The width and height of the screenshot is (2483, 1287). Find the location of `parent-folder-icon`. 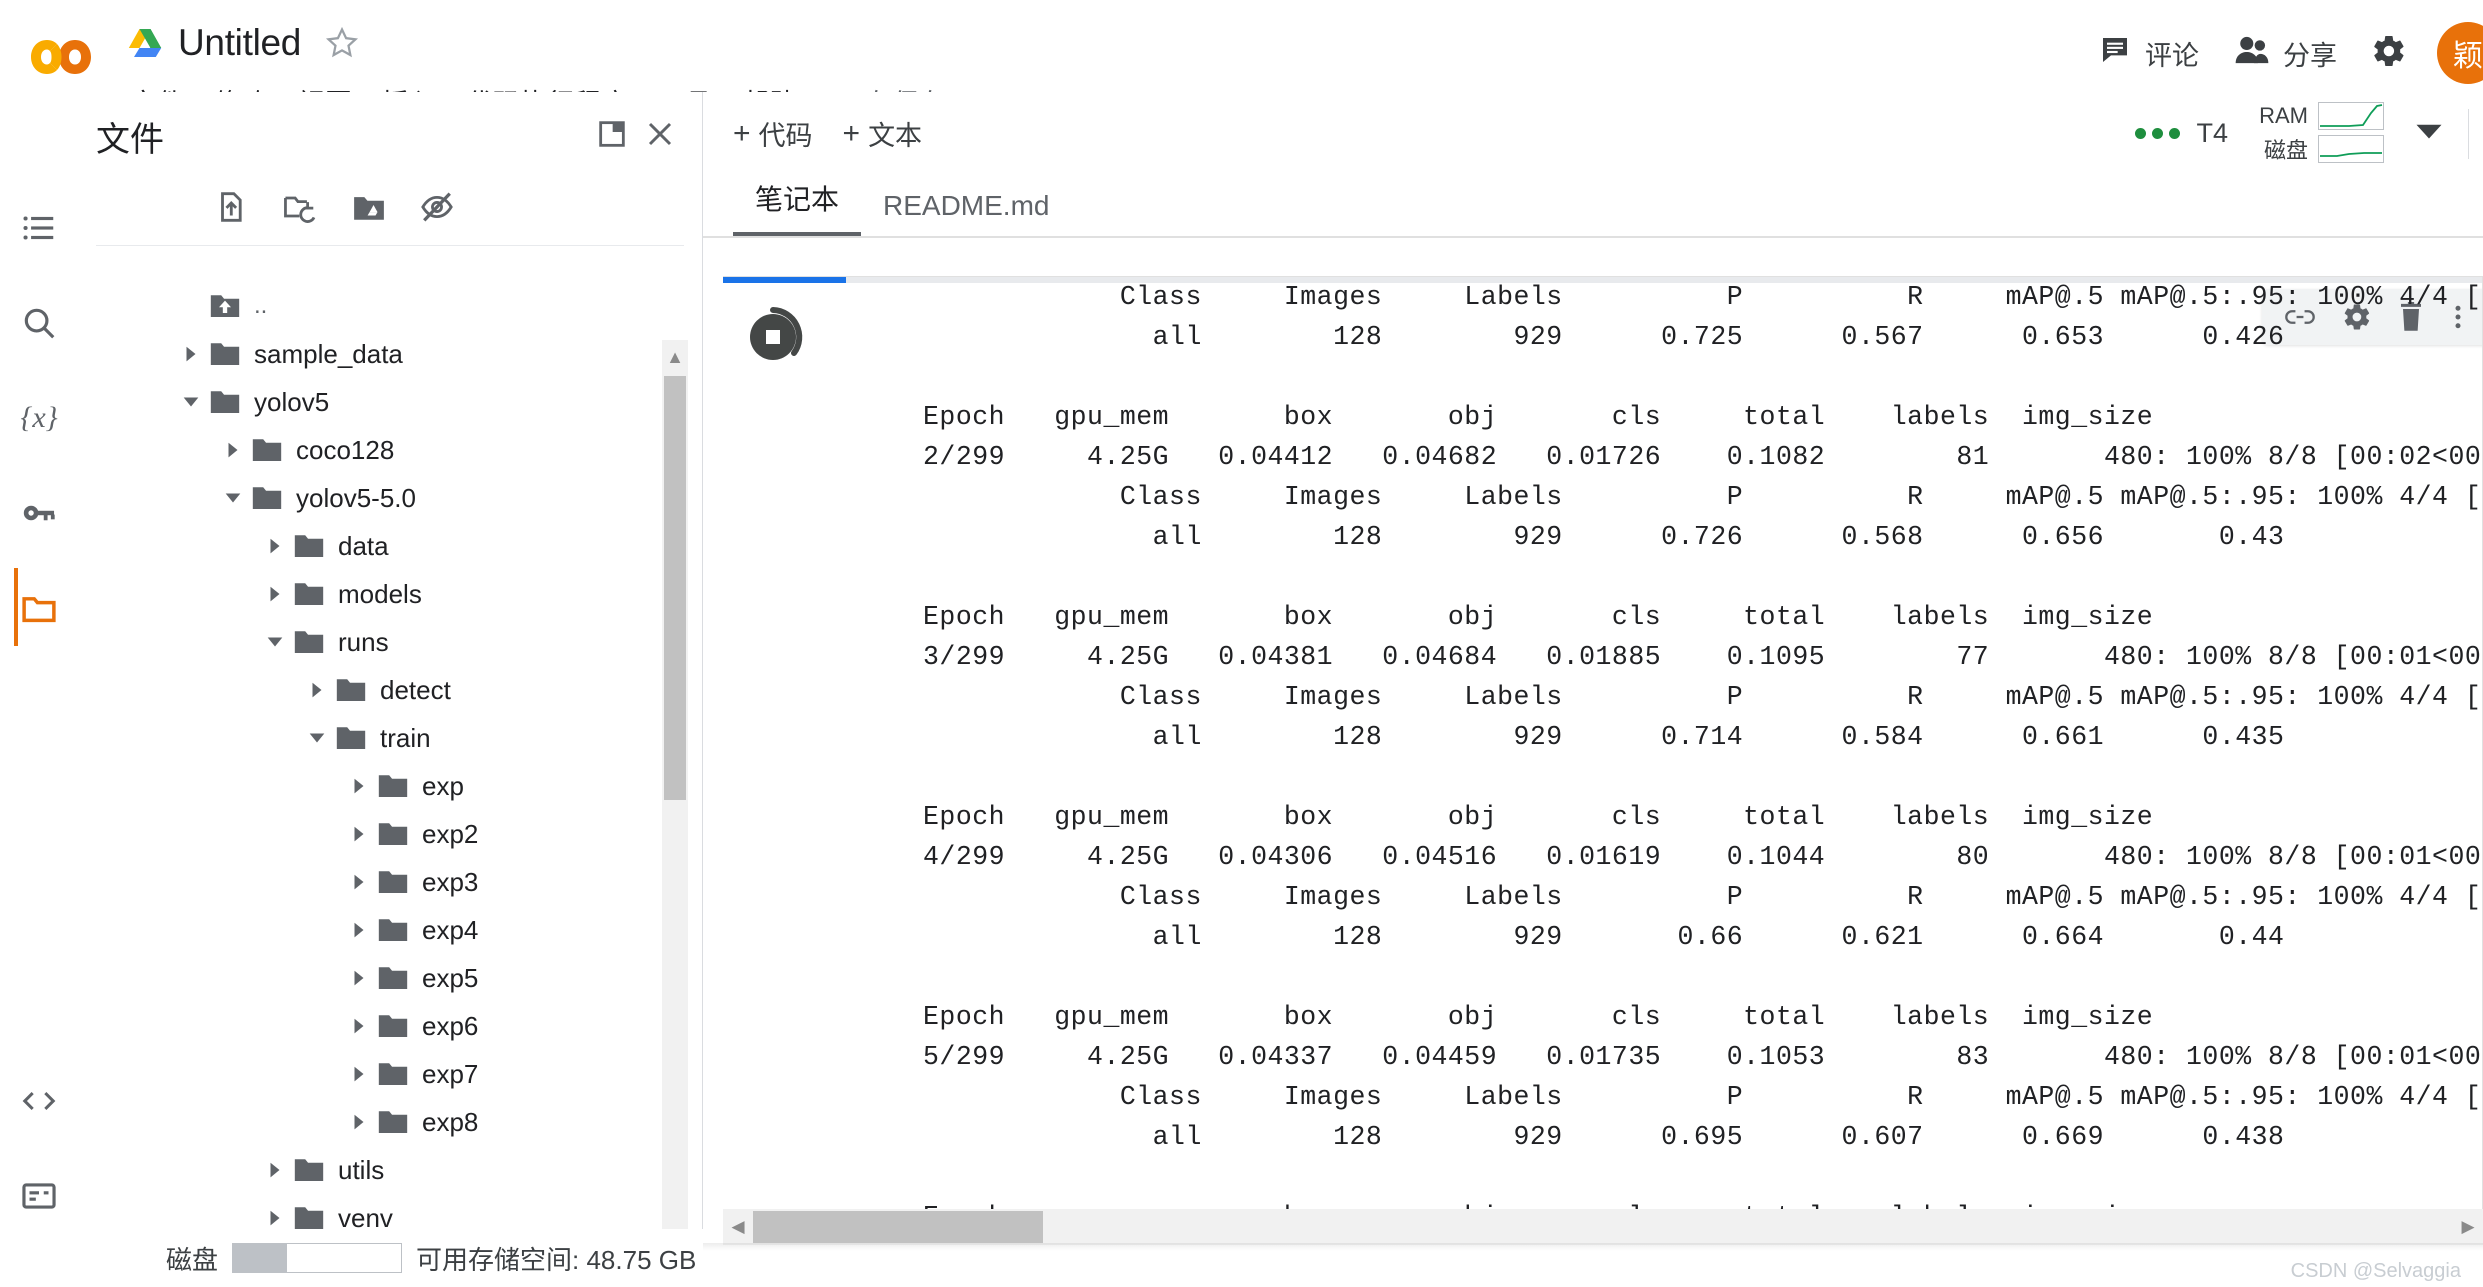

parent-folder-icon is located at coordinates (225, 306).